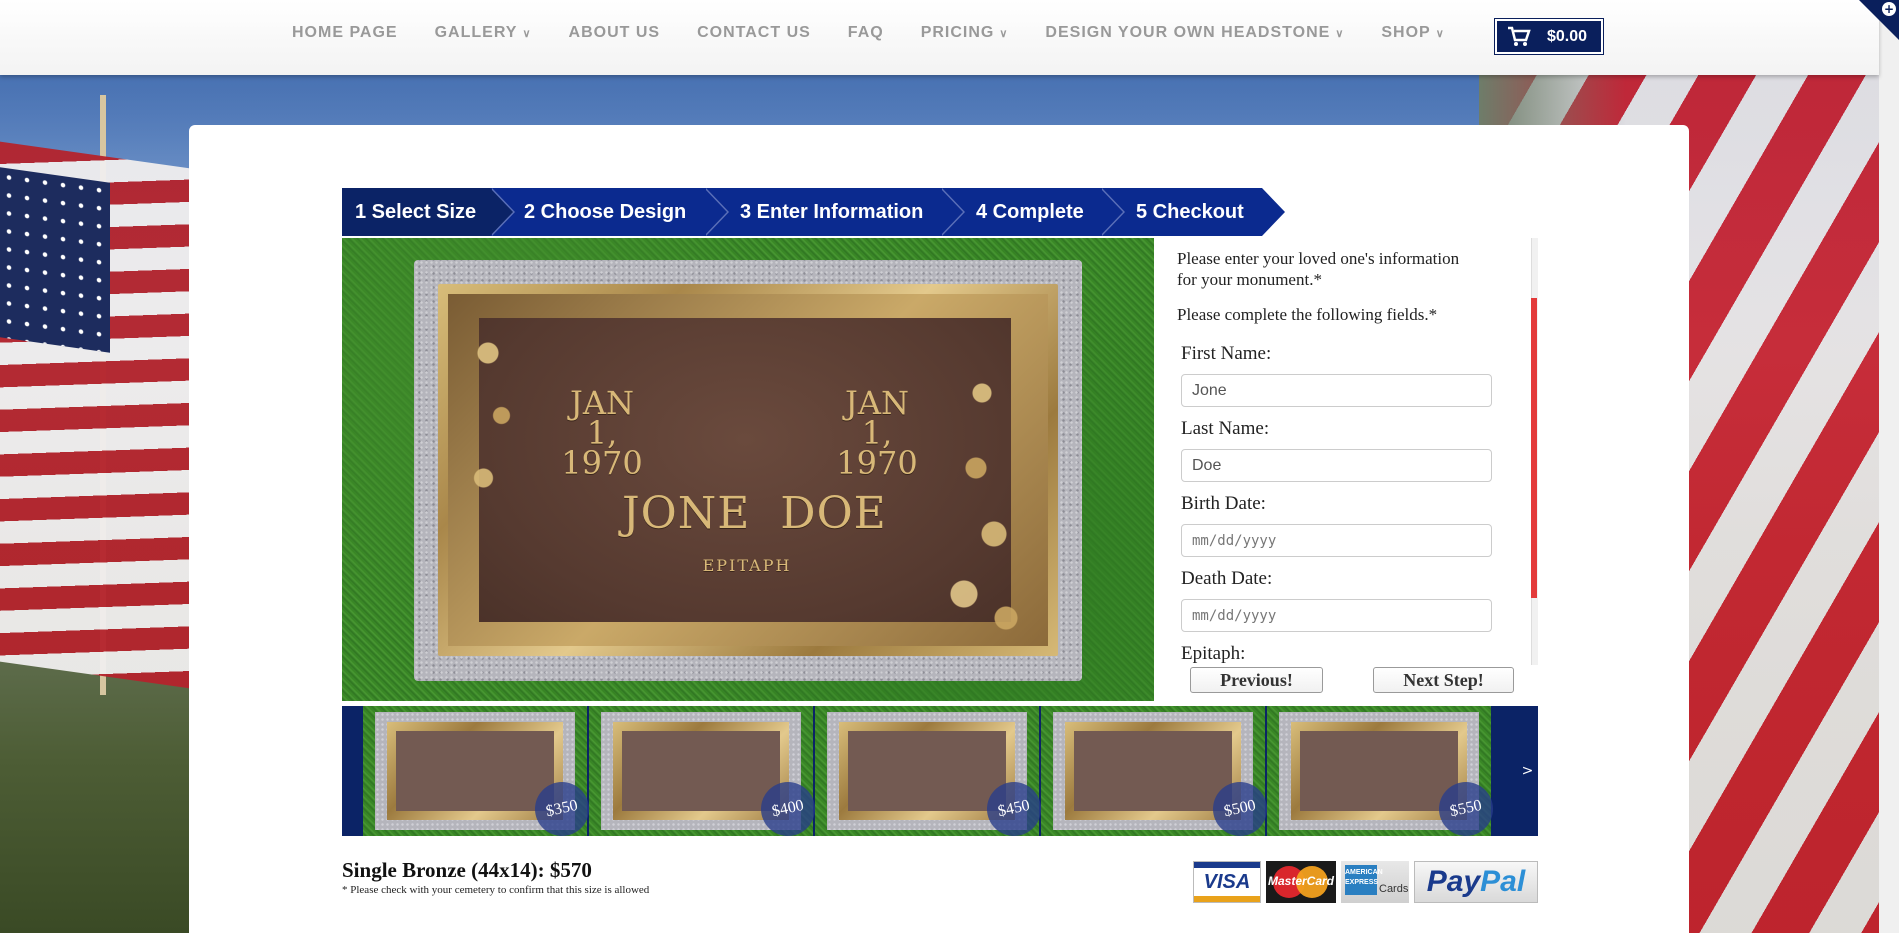 The width and height of the screenshot is (1899, 933). What do you see at coordinates (1336, 465) in the screenshot?
I see `last-name-field: Doe` at bounding box center [1336, 465].